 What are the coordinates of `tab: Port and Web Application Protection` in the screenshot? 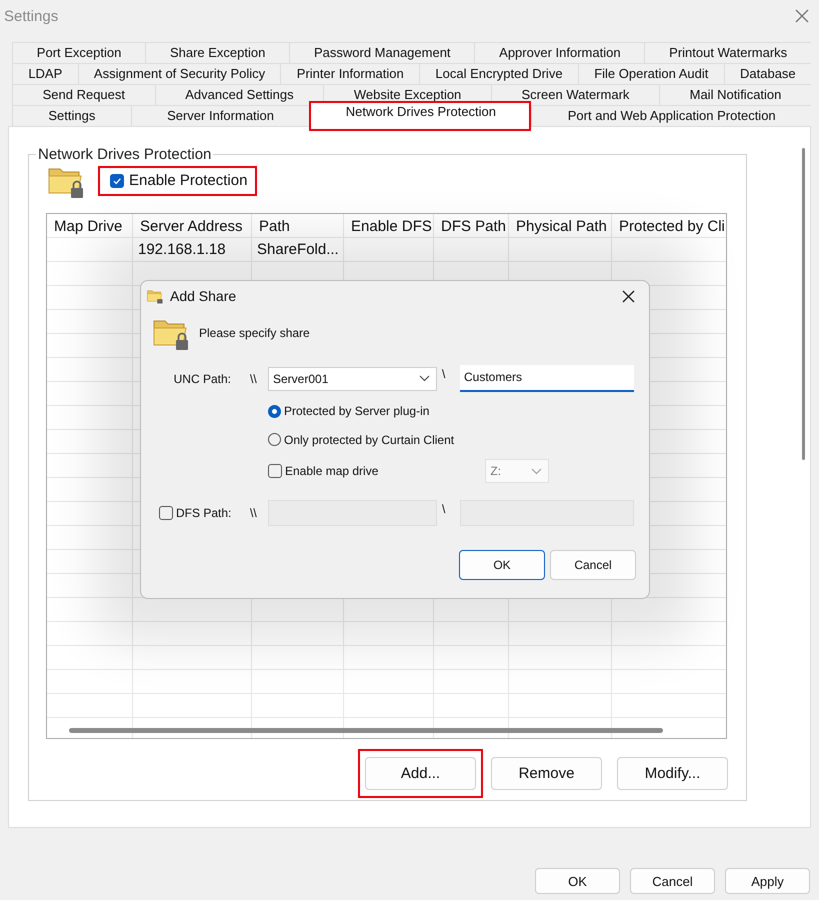 It's located at (671, 115).